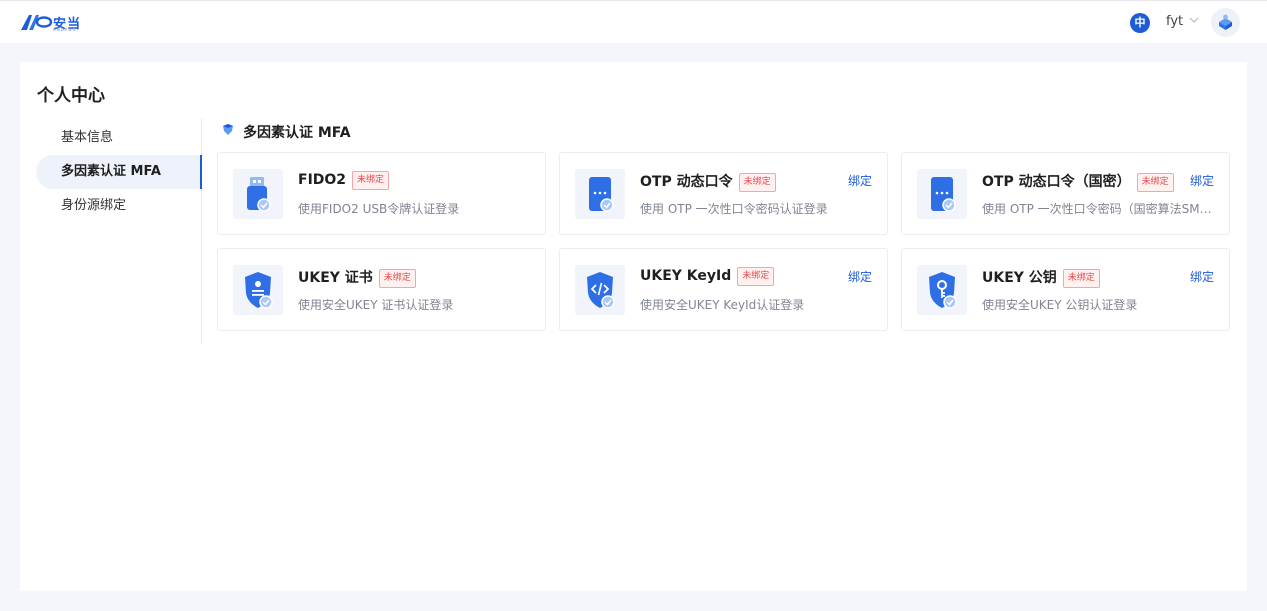 The width and height of the screenshot is (1267, 611). I want to click on card-title: OTP 动态口令 未绑定, so click(708, 181).